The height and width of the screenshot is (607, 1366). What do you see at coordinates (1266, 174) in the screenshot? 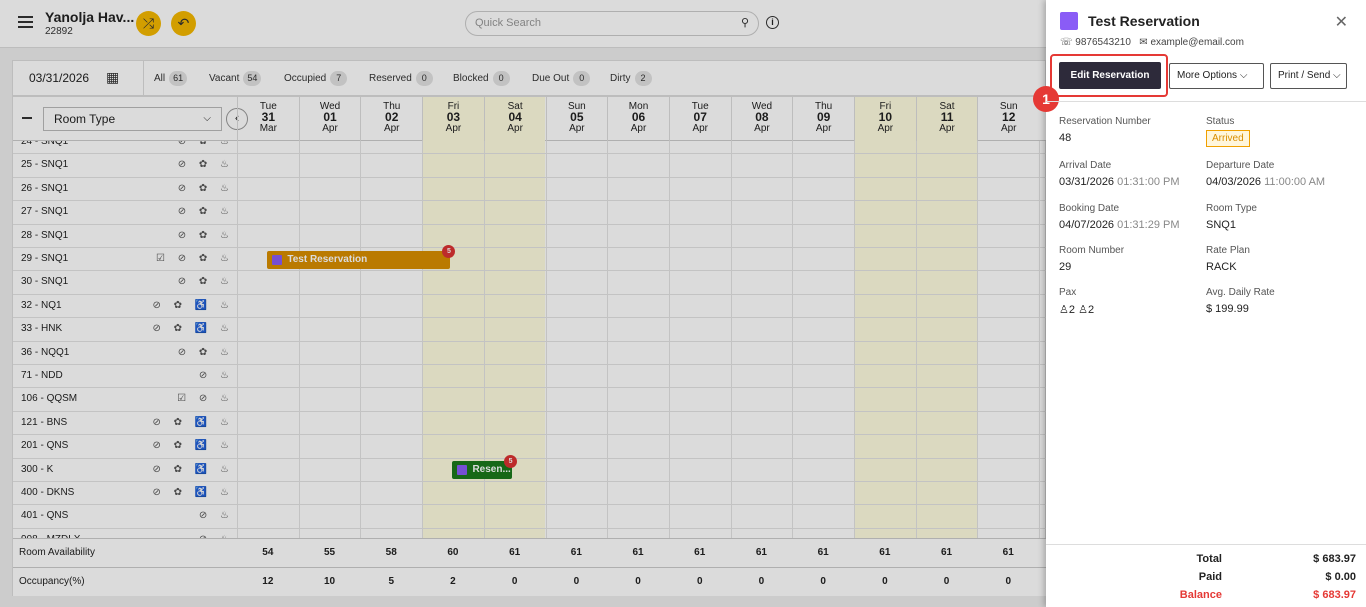
I see `field-departure-date: Departure Date 04/03/2026 11:00:00 AM` at bounding box center [1266, 174].